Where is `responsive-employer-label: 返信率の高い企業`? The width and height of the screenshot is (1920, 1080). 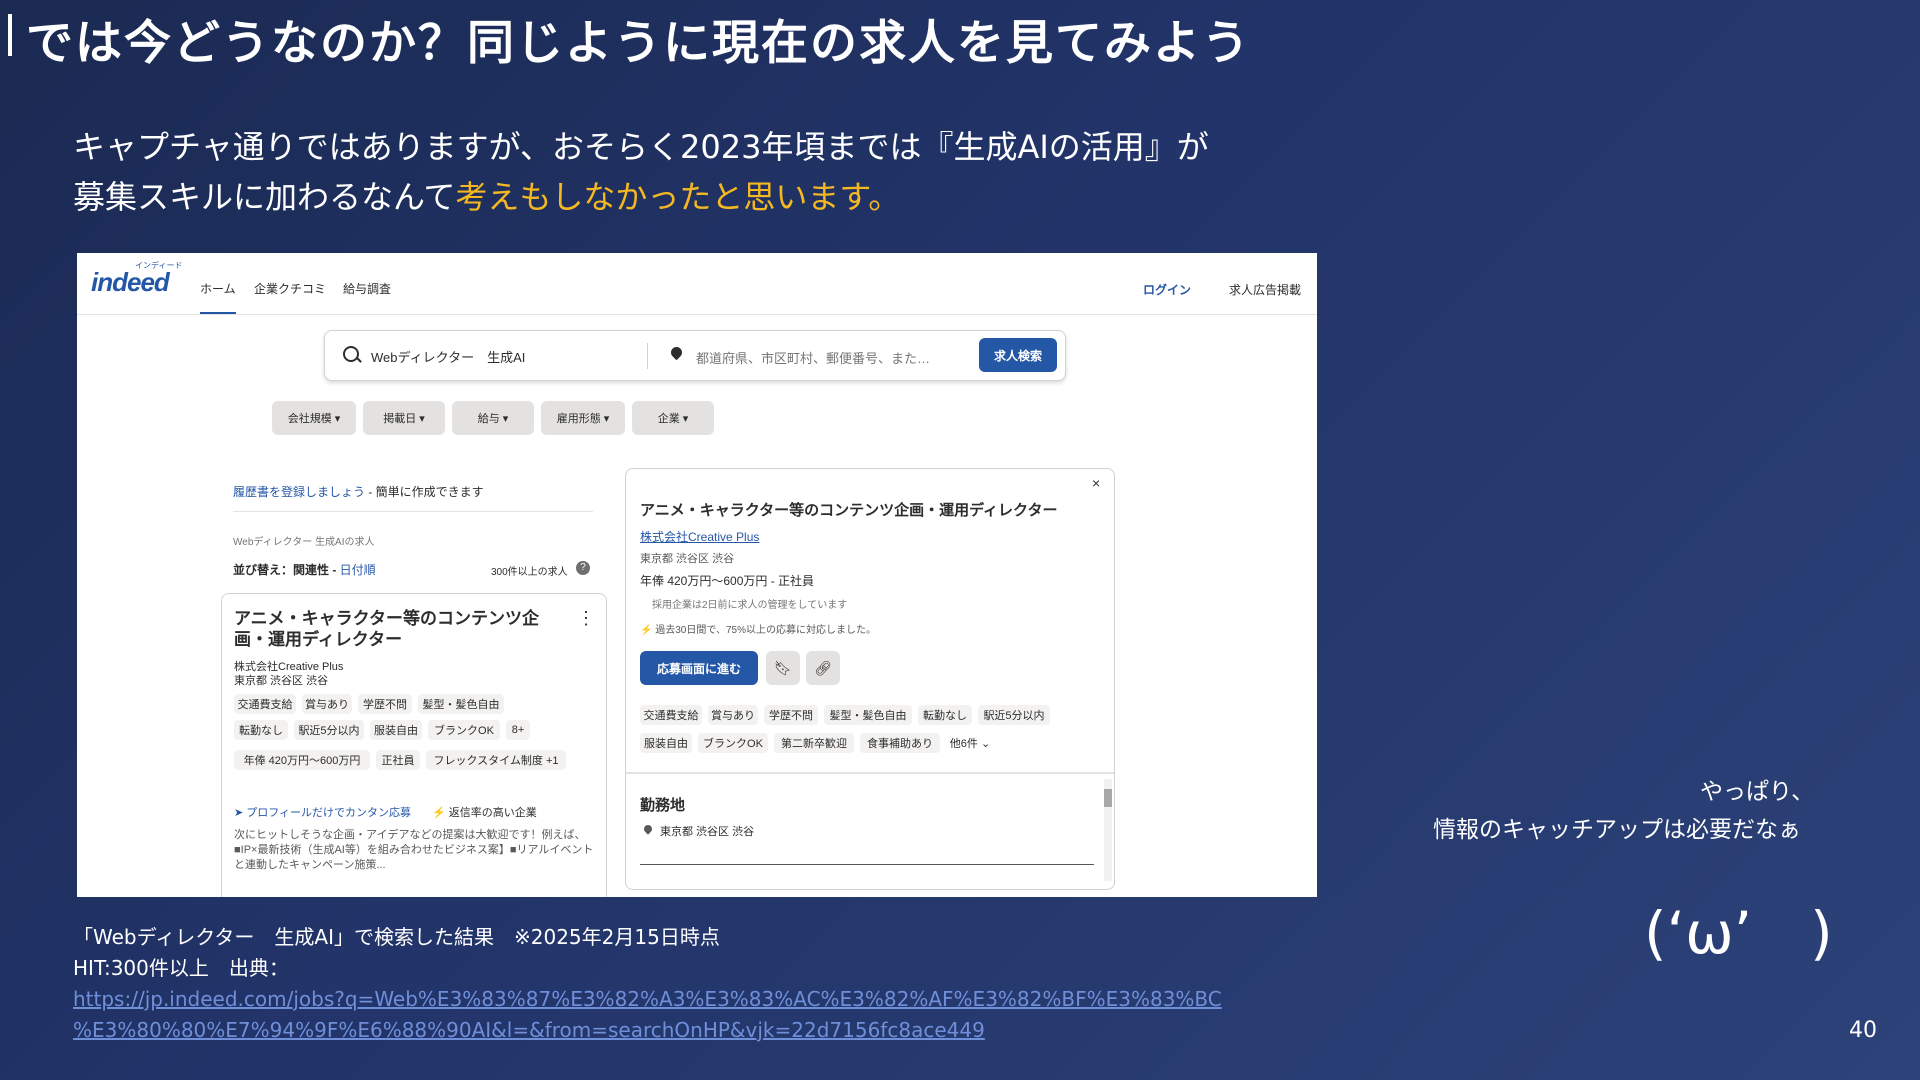 responsive-employer-label: 返信率の高い企業 is located at coordinates (492, 813).